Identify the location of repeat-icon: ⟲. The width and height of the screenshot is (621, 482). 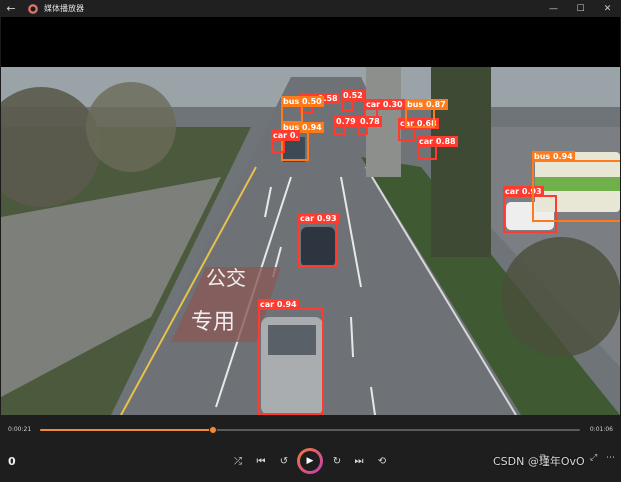
(382, 461).